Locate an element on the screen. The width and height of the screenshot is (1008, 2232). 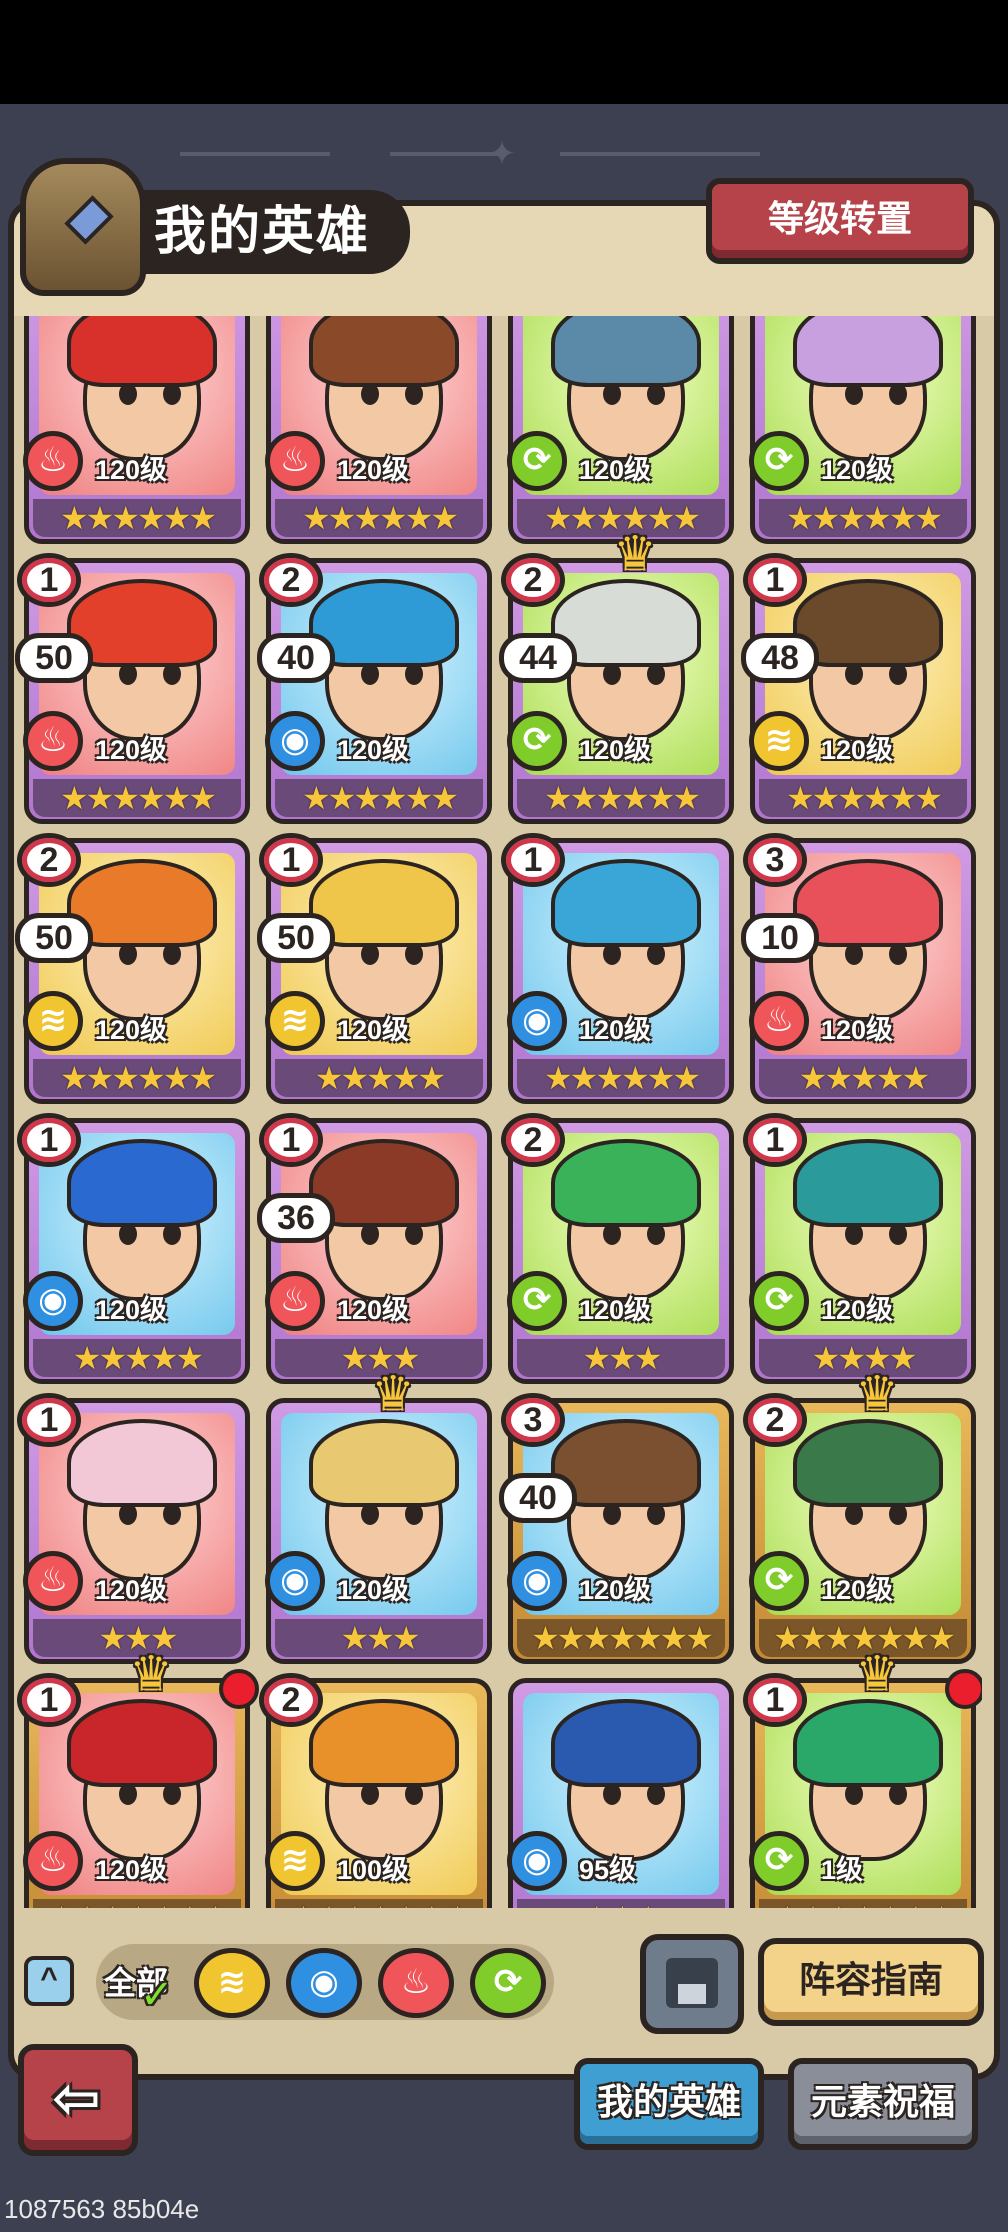
hero-count-badge: 36 is located at coordinates (296, 1218).